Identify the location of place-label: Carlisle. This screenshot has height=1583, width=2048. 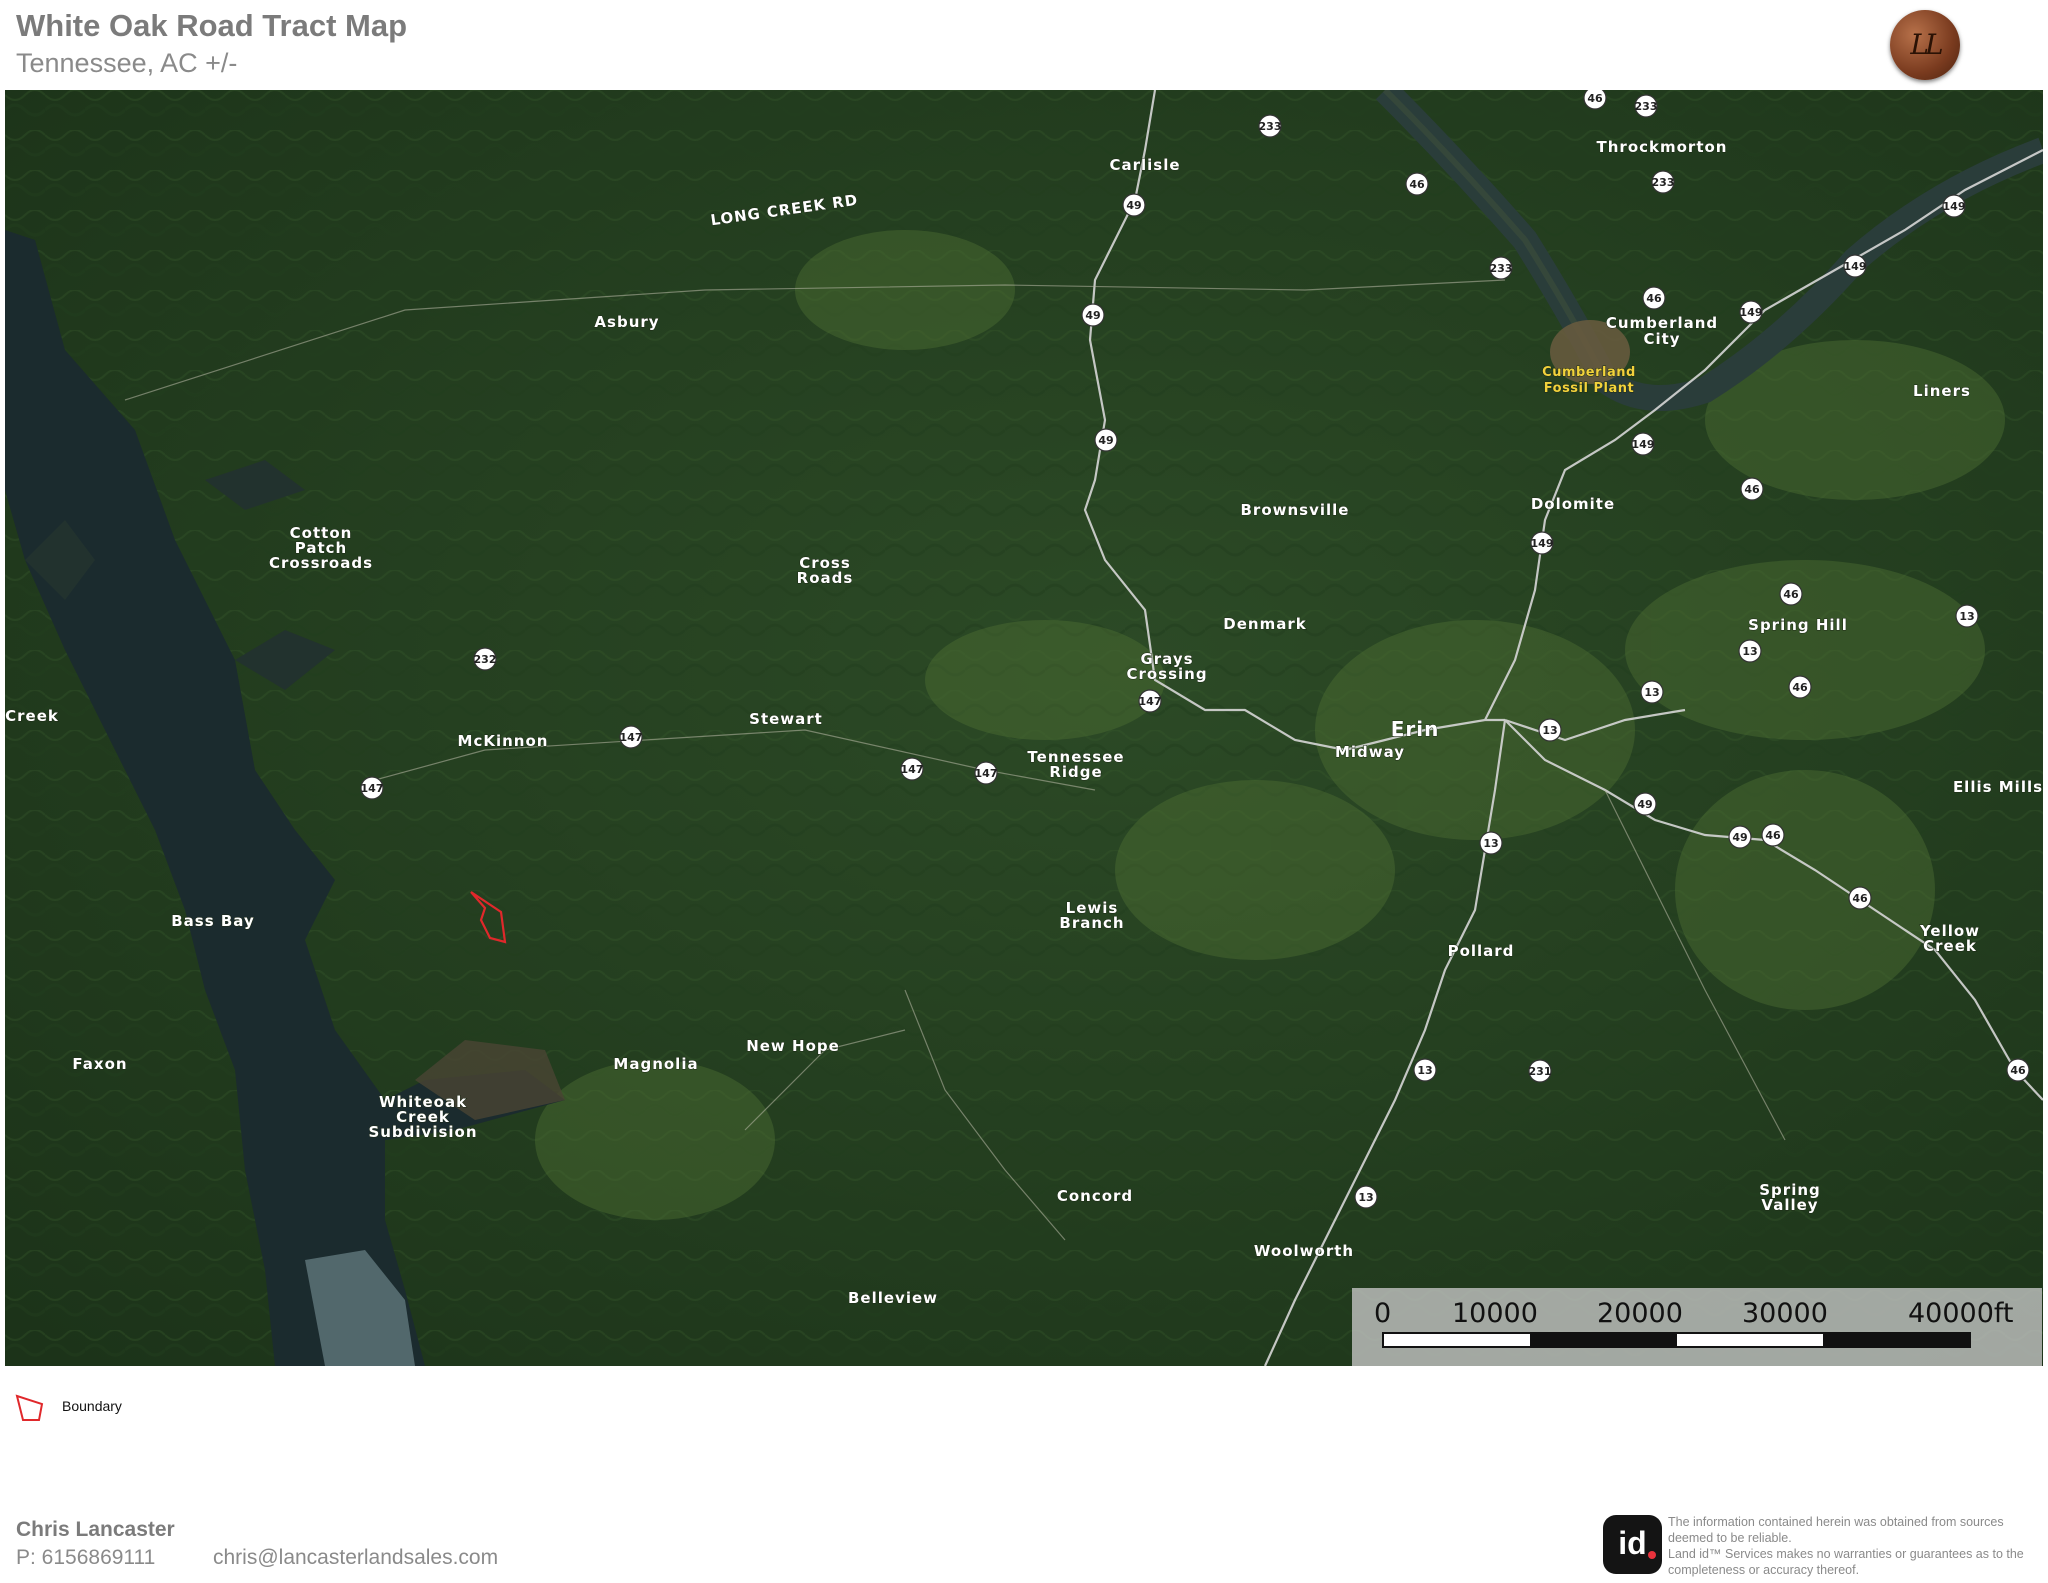
(1144, 165).